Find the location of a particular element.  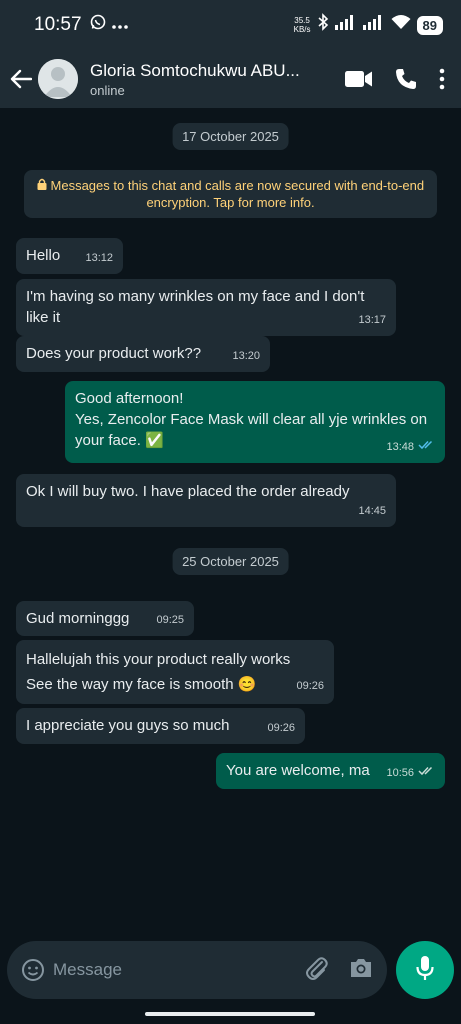

message-text-line: Good afternoon! is located at coordinates (129, 398).